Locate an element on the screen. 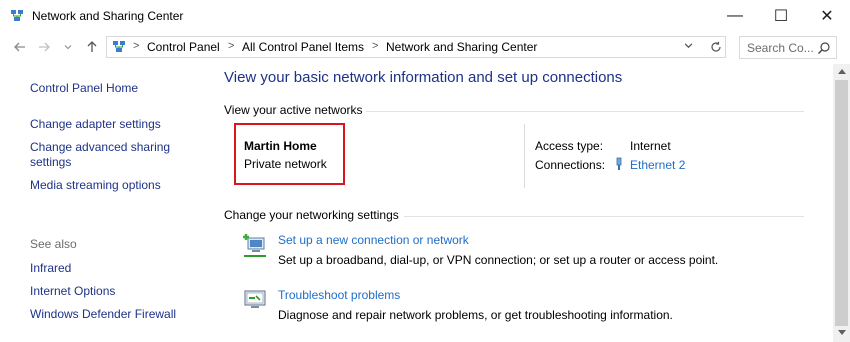 This screenshot has height=342, width=850. change-settings-heading: Change your networking settings is located at coordinates (311, 215).